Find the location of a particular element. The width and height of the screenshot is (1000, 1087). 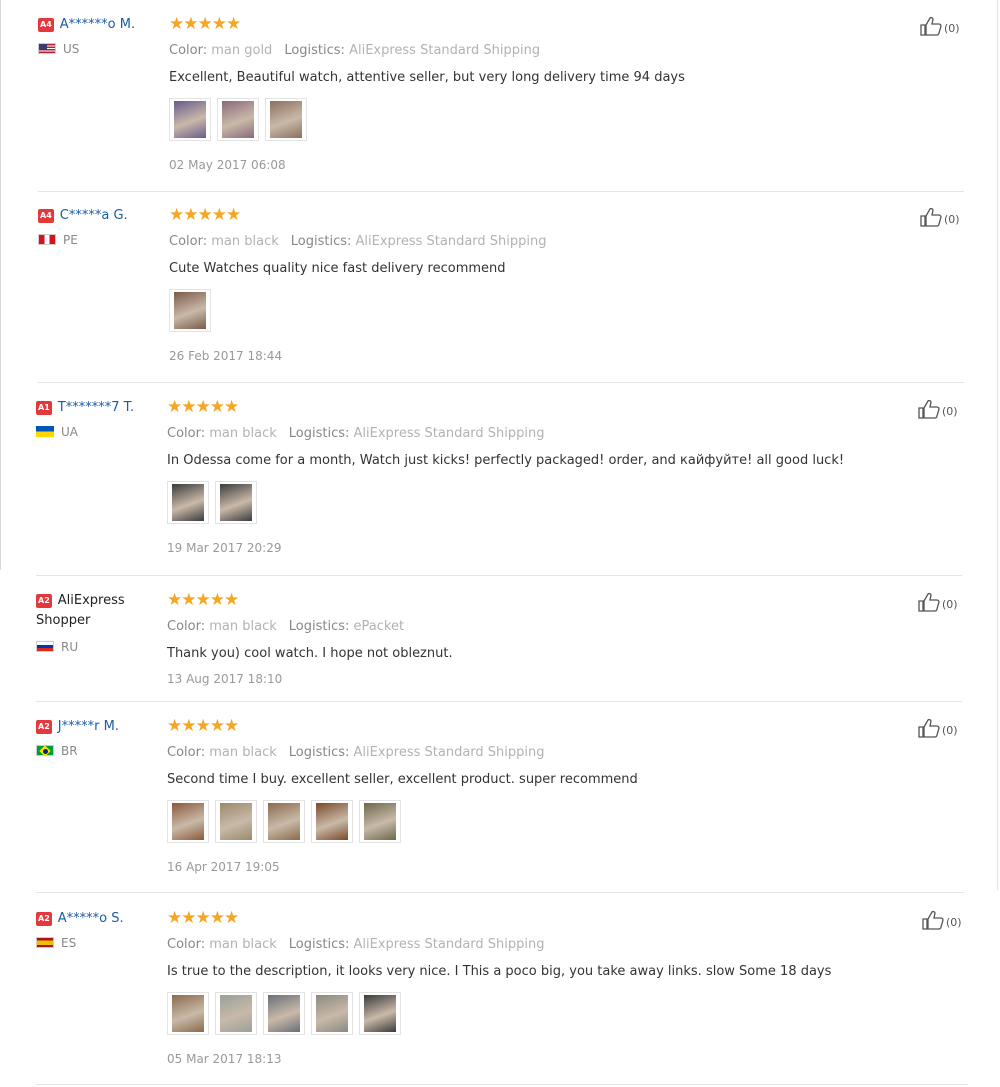

review-date: 16 Apr 2017 19:05 is located at coordinates (223, 867).